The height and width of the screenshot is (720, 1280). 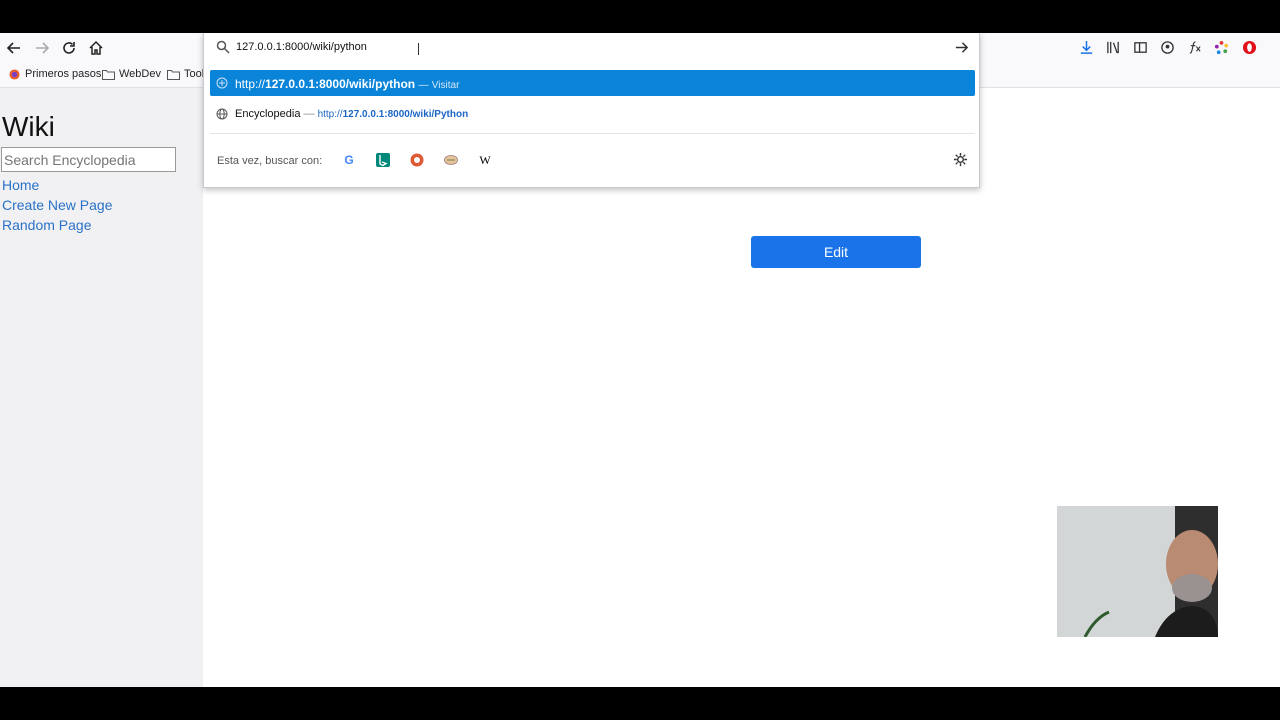 I want to click on search-icon, so click(x=223, y=47).